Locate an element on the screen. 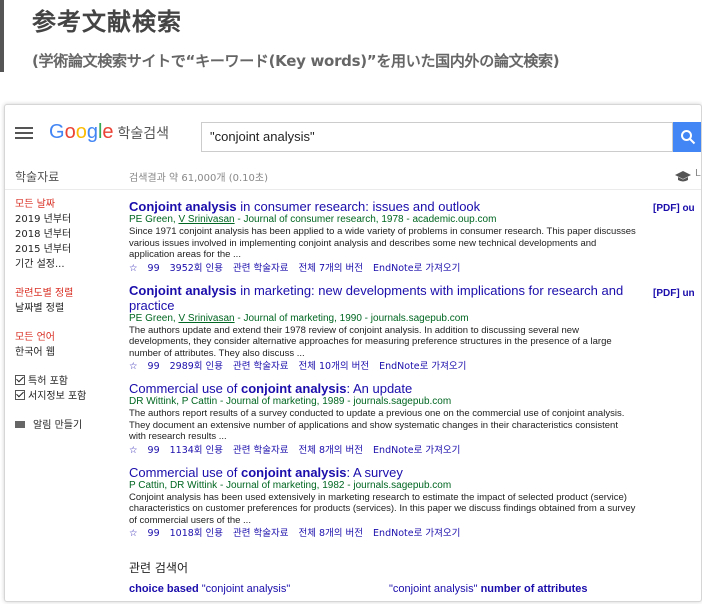 This screenshot has width=702, height=604. sub-navigation: 학술자료 검색결과 약 61,000개 (0.10초) L is located at coordinates (353, 175).